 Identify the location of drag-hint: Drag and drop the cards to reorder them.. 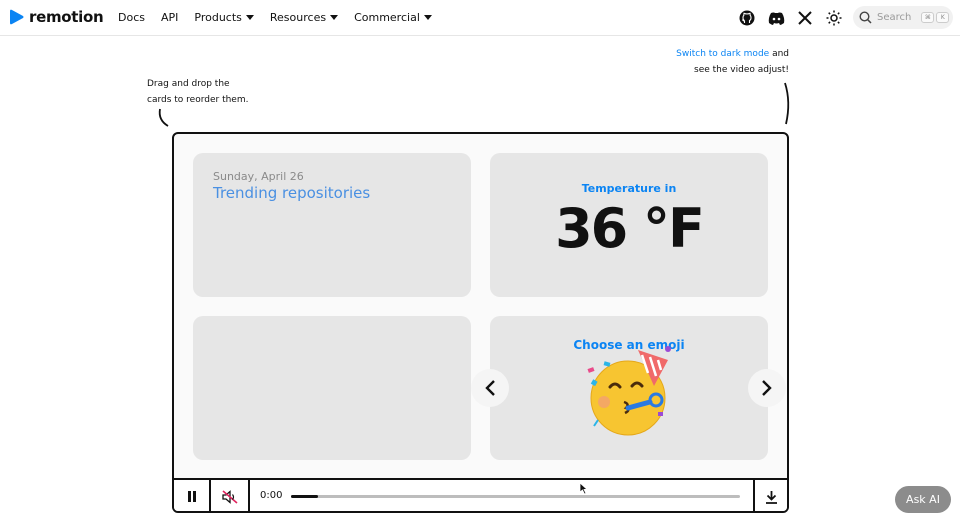
(197, 92).